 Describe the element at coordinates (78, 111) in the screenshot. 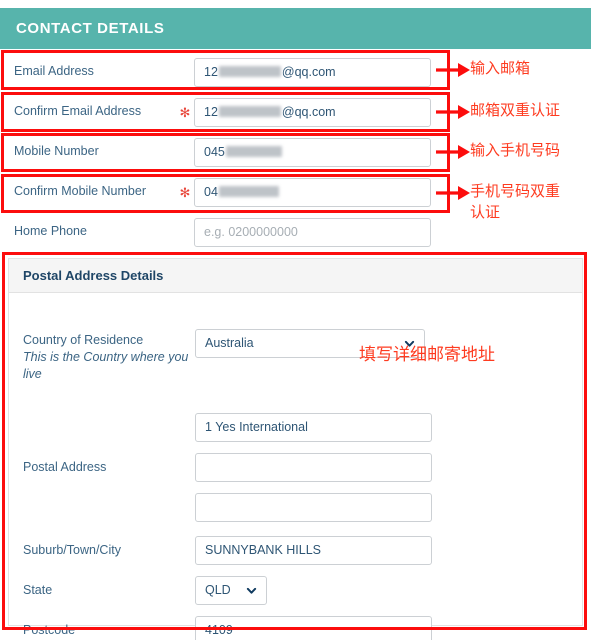

I see `label-confirm-email: Confirm Email Address` at that location.